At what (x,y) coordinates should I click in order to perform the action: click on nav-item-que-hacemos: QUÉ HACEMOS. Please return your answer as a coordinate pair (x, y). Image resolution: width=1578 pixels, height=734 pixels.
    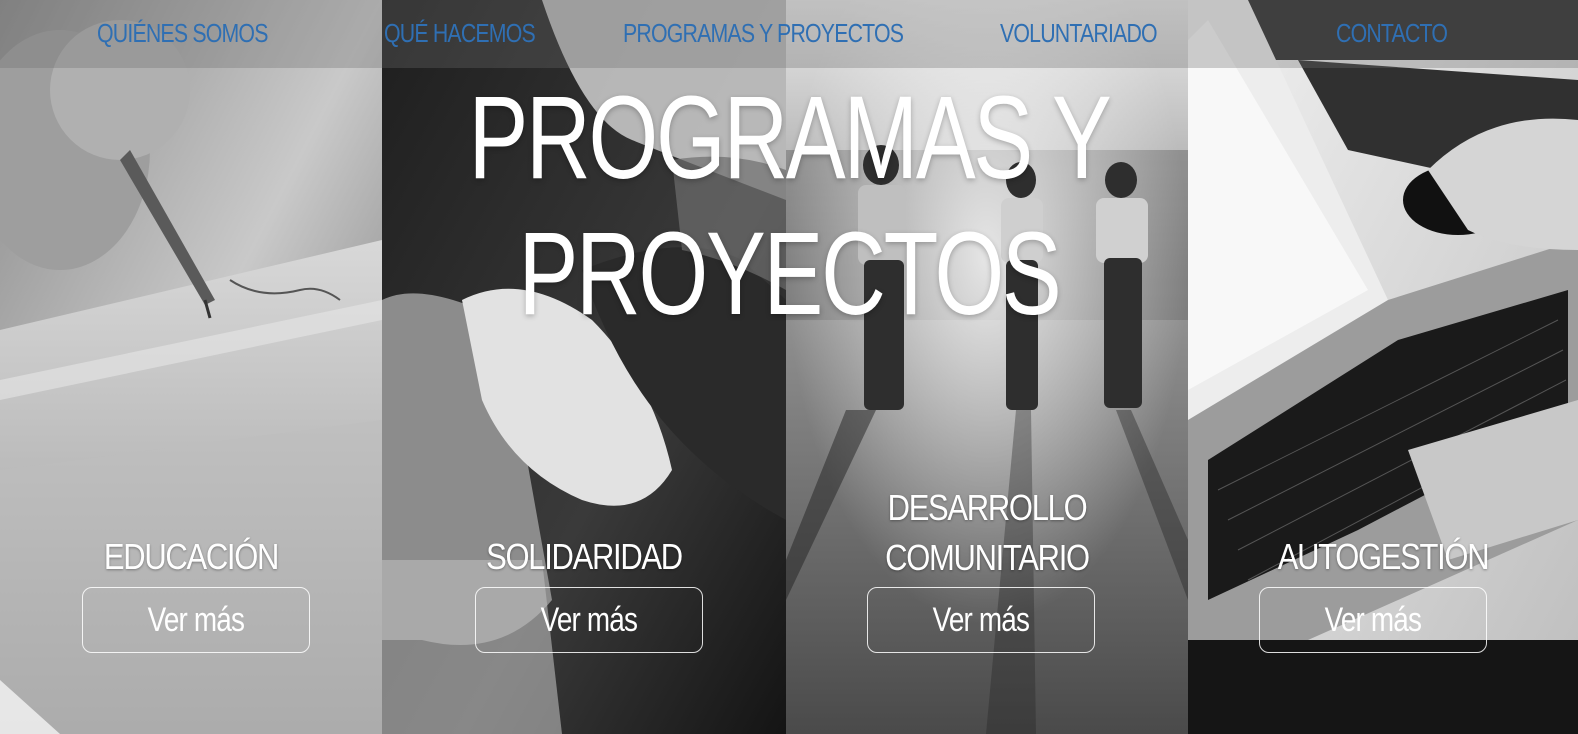
    Looking at the image, I should click on (460, 33).